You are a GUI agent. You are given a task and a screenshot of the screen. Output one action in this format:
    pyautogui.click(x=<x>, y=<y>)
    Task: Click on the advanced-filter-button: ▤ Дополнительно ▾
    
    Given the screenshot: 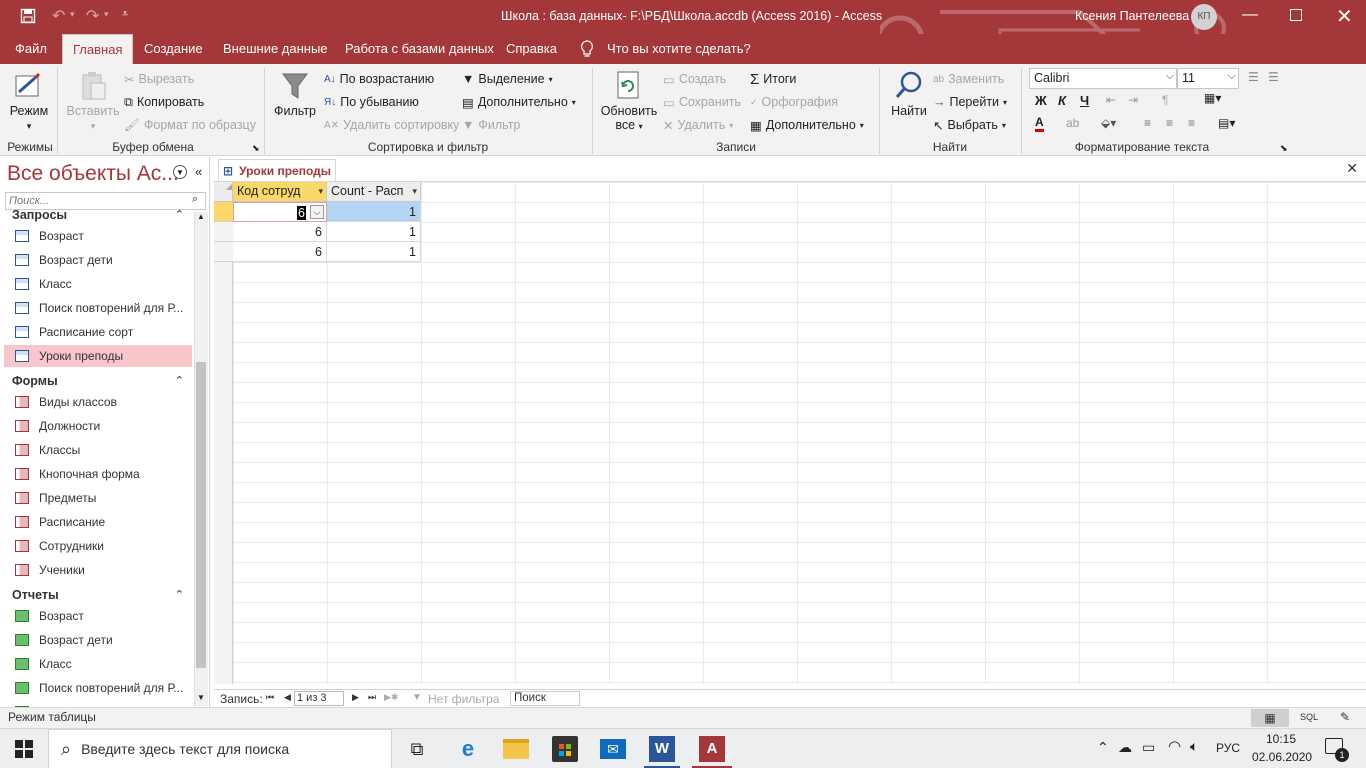 What is the action you would take?
    pyautogui.click(x=519, y=102)
    